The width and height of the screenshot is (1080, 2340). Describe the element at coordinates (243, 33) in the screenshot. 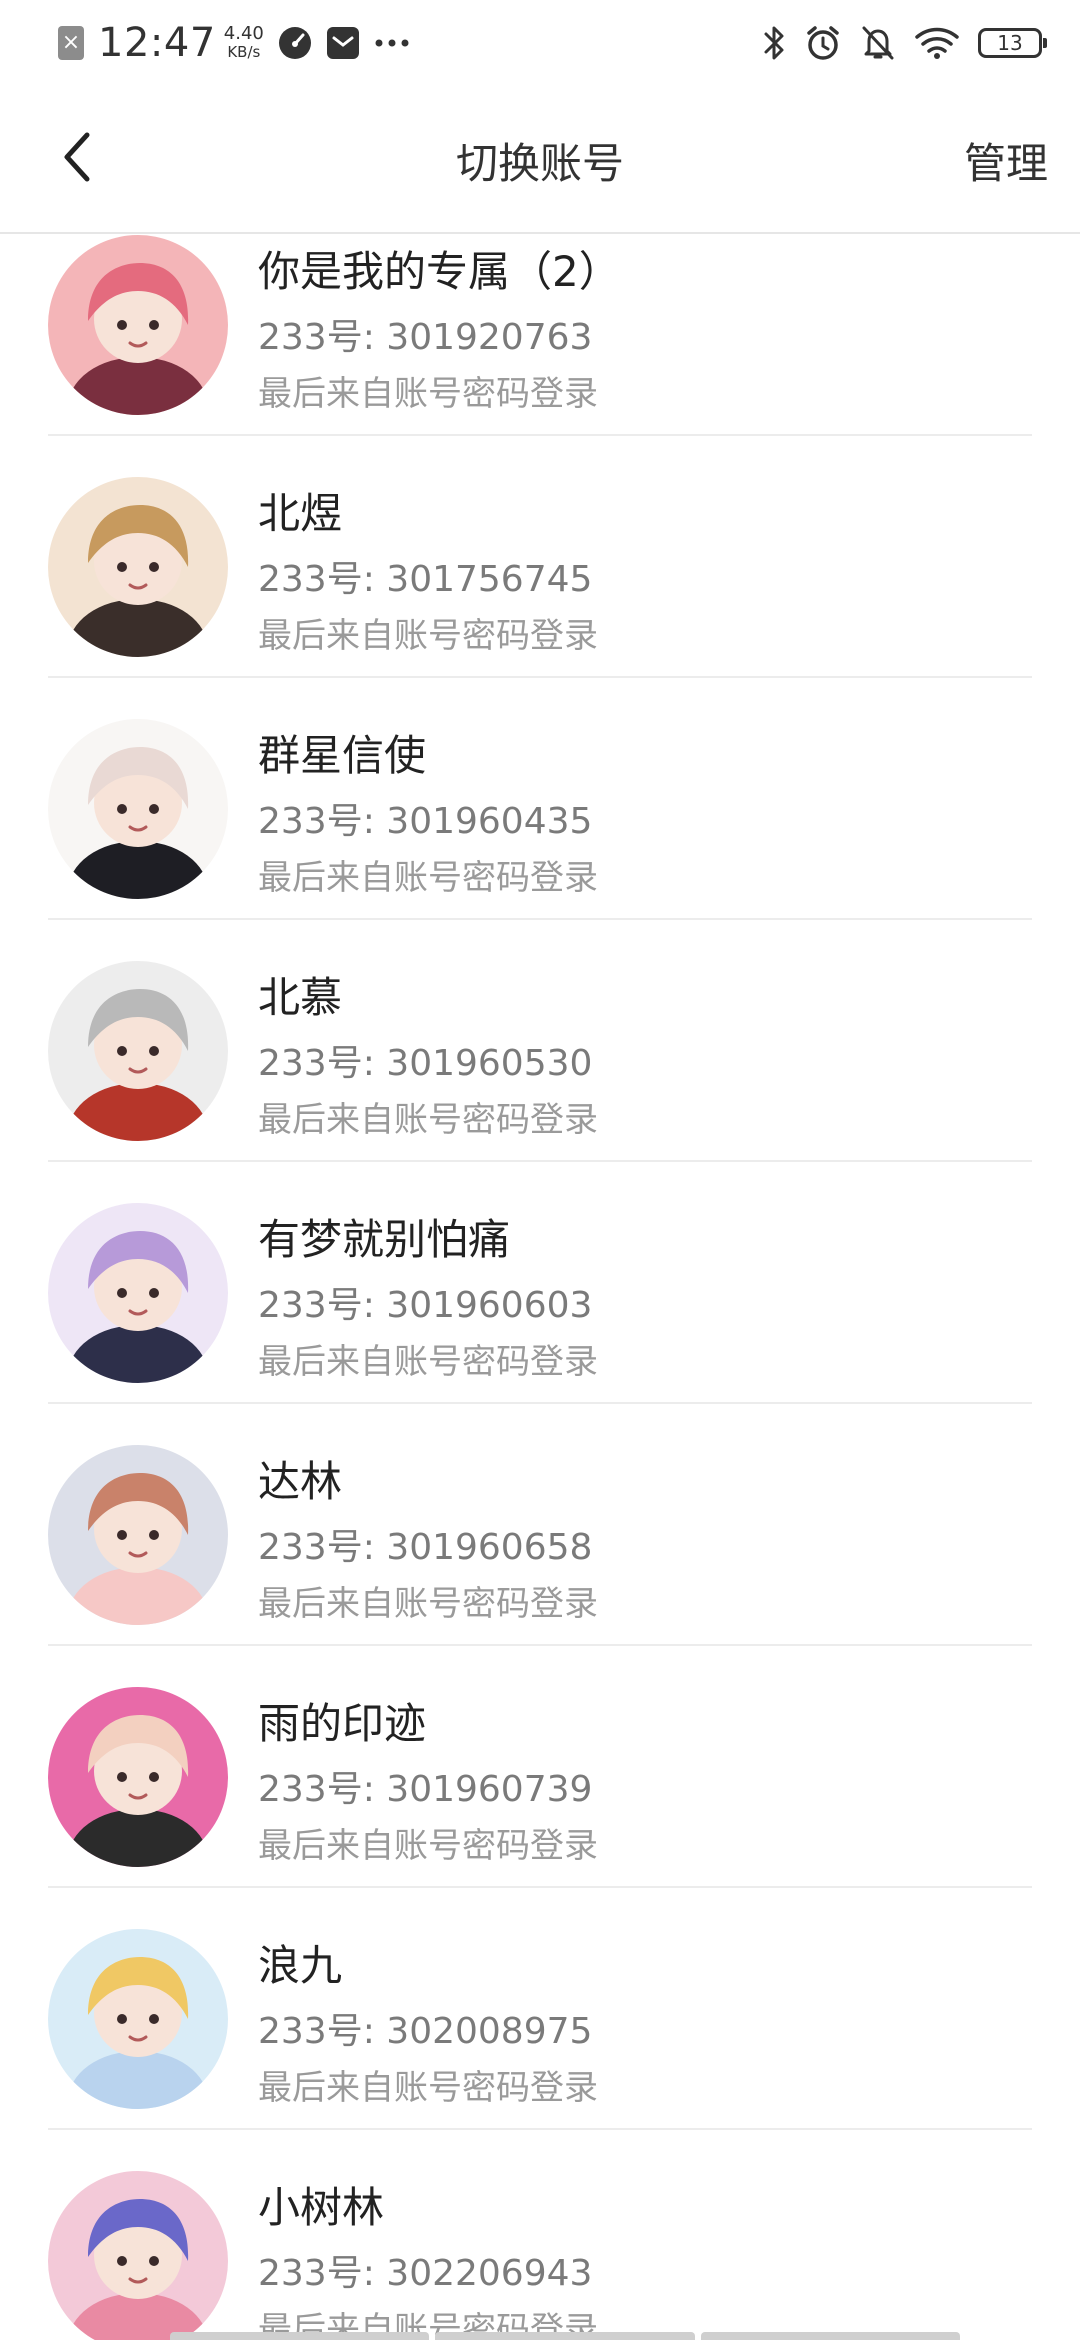

I see `network-speed-value: 4.40` at that location.